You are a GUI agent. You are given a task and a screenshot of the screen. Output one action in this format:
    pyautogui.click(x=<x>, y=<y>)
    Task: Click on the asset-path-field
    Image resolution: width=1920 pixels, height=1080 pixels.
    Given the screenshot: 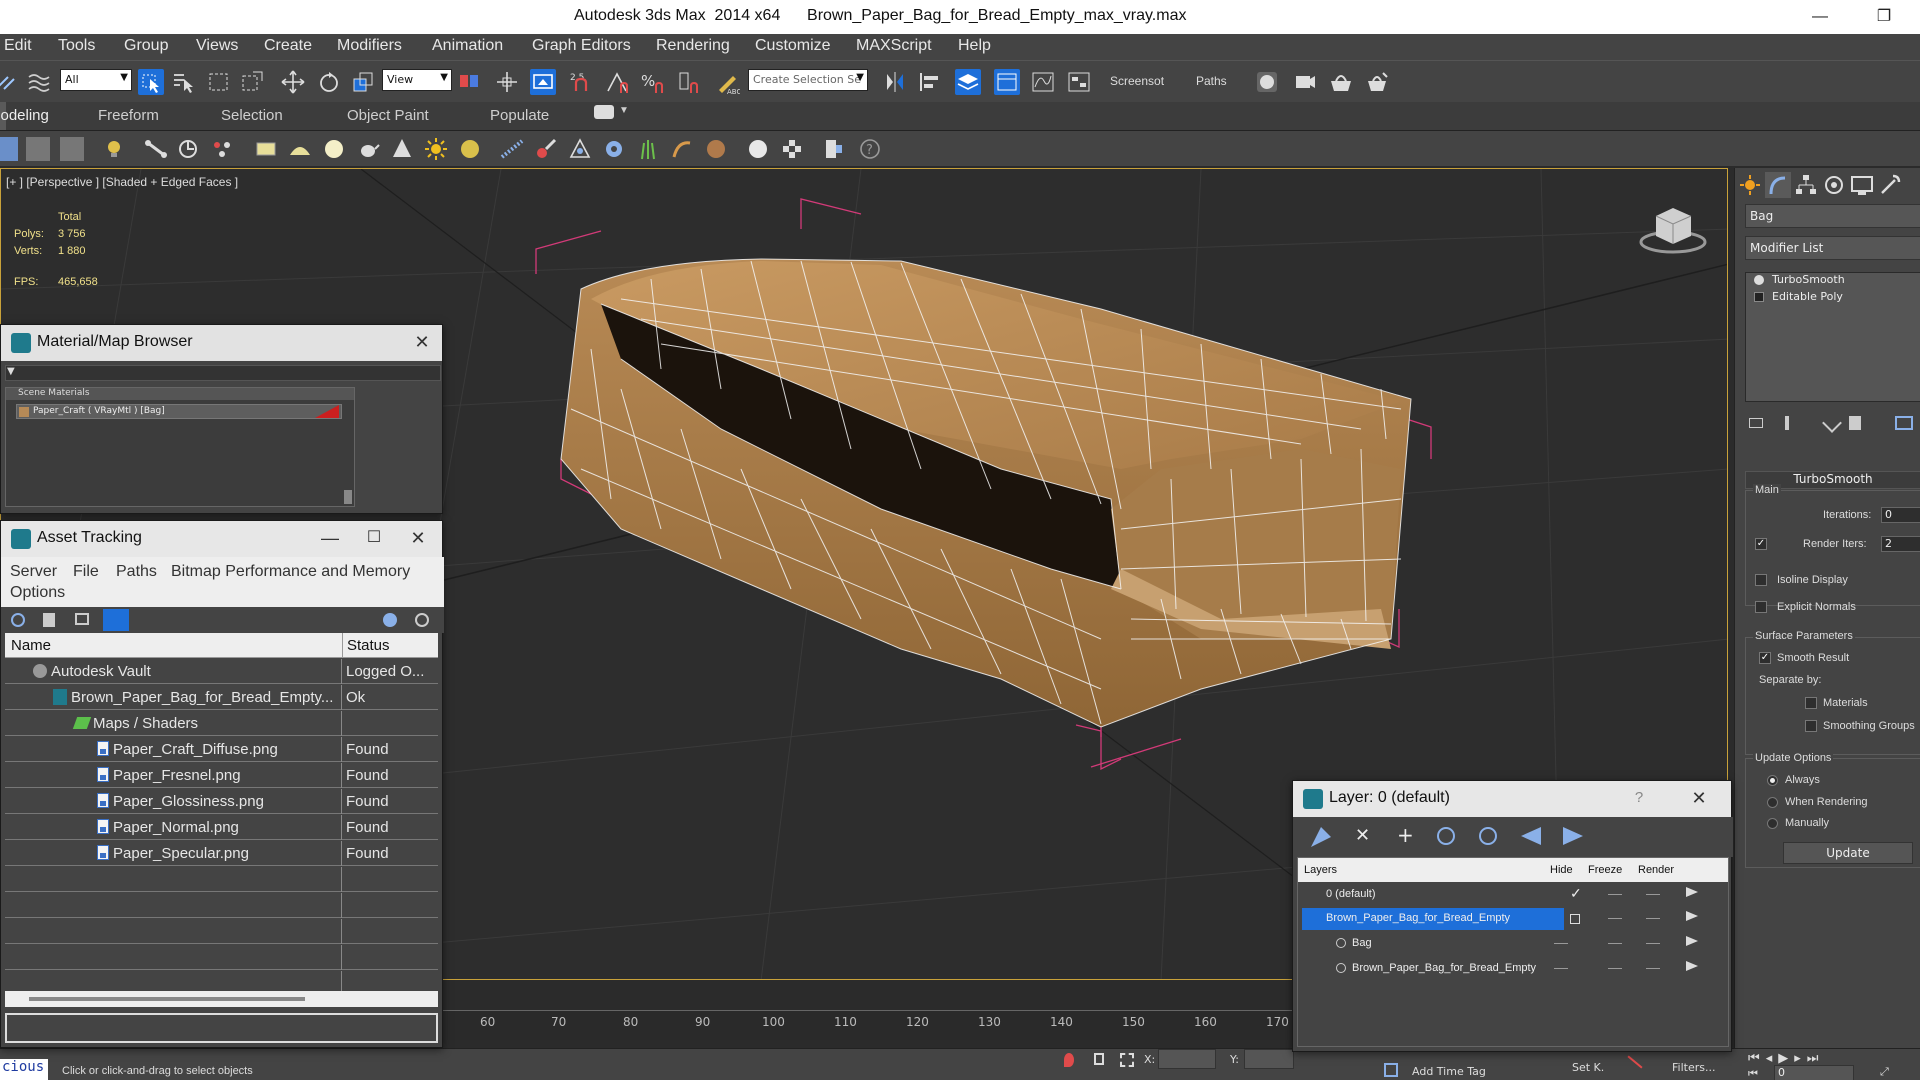 What is the action you would take?
    pyautogui.click(x=221, y=1028)
    